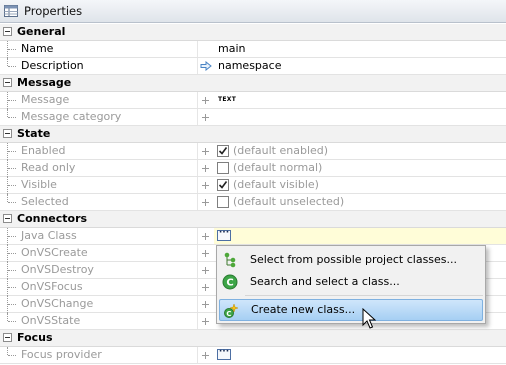  I want to click on selected-checkbox, so click(223, 202).